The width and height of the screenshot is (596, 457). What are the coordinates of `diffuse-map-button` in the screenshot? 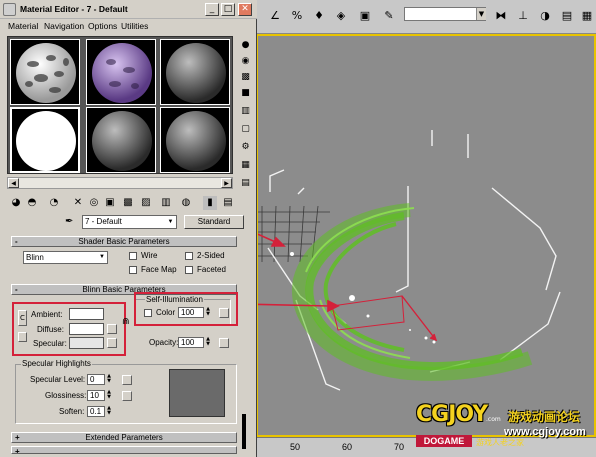 It's located at (112, 329).